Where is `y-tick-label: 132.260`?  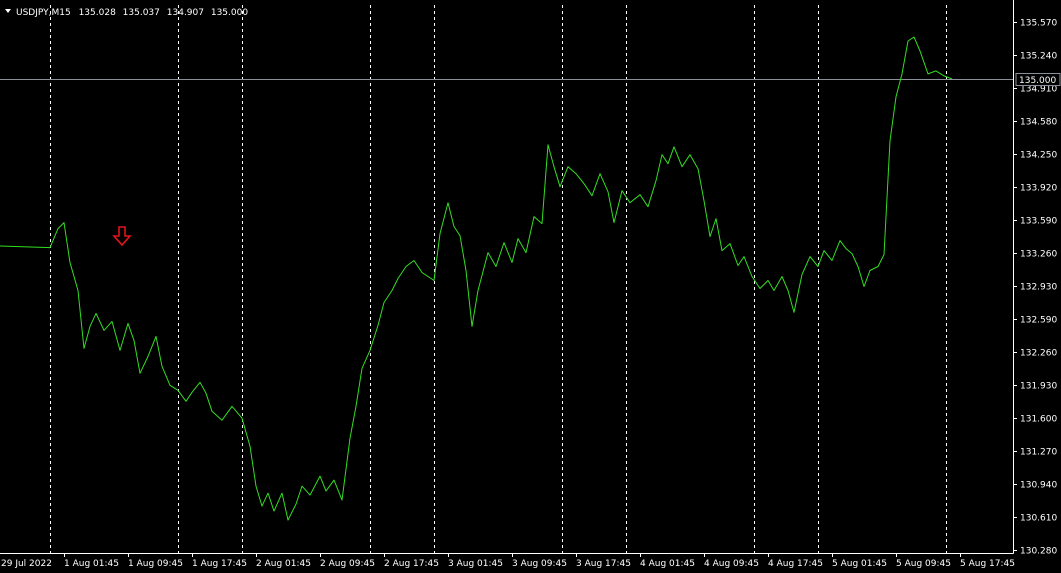 y-tick-label: 132.260 is located at coordinates (1038, 354).